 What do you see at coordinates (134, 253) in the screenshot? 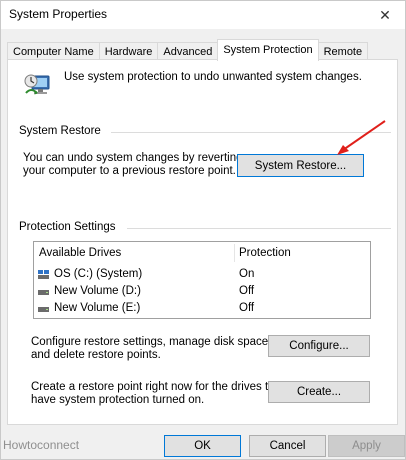
I see `column-header-available-drives: Available Drives` at bounding box center [134, 253].